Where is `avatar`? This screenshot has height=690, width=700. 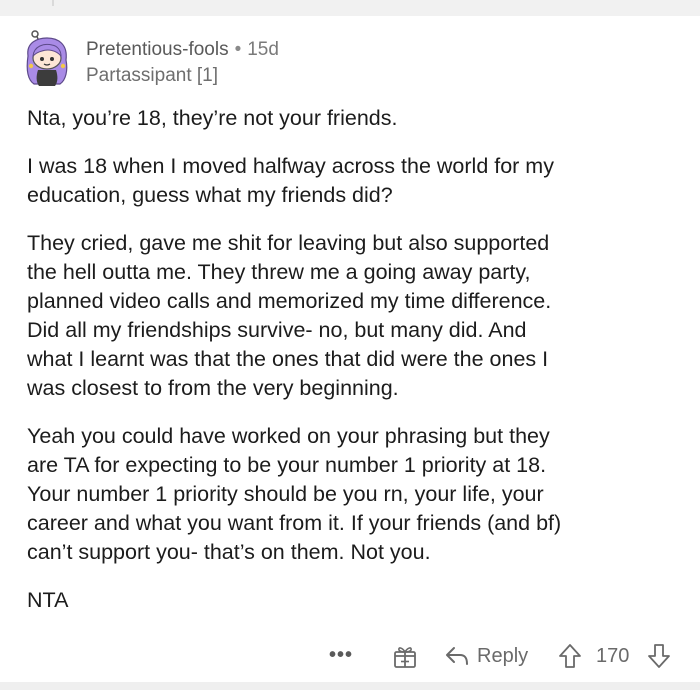
avatar is located at coordinates (47, 59).